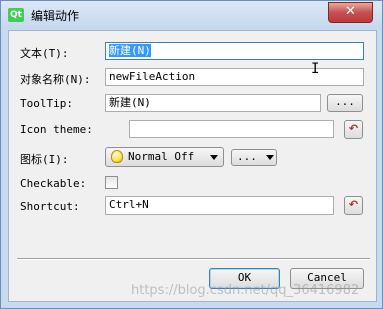 The width and height of the screenshot is (383, 309). What do you see at coordinates (46, 103) in the screenshot?
I see `tooltip-label: ToolTip:` at bounding box center [46, 103].